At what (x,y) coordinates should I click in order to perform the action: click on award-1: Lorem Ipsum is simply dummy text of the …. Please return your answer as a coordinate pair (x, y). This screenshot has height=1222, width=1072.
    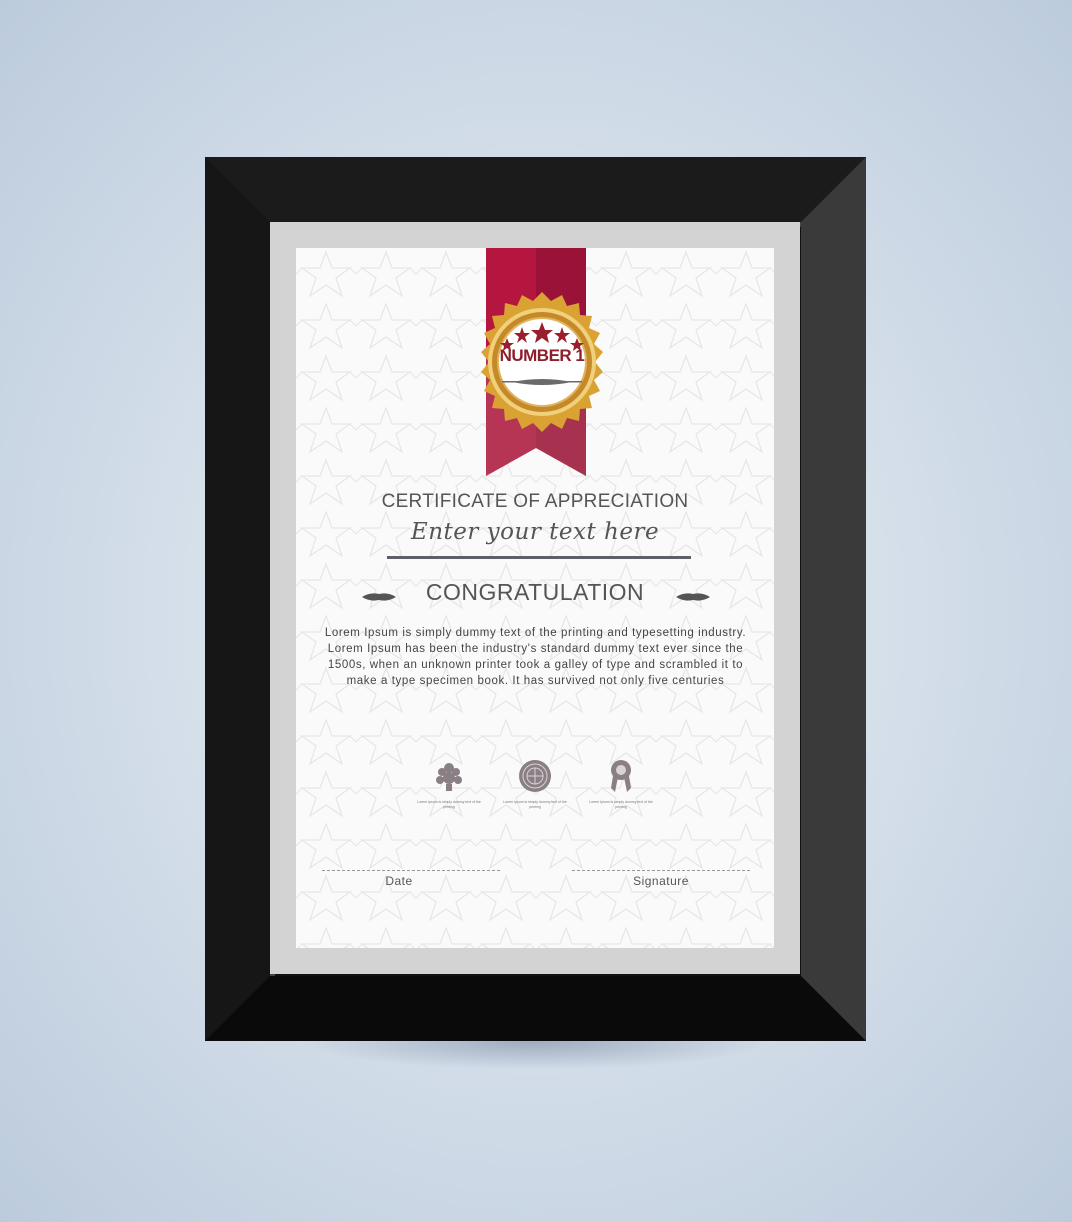
    Looking at the image, I should click on (449, 784).